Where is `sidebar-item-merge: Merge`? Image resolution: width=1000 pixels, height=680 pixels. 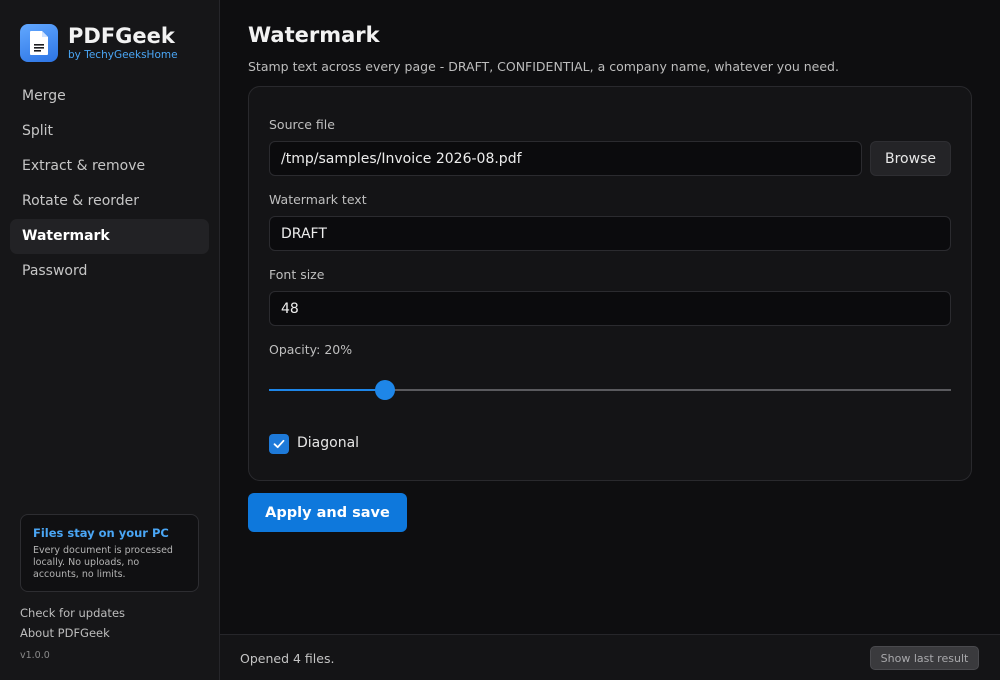
sidebar-item-merge: Merge is located at coordinates (109, 96).